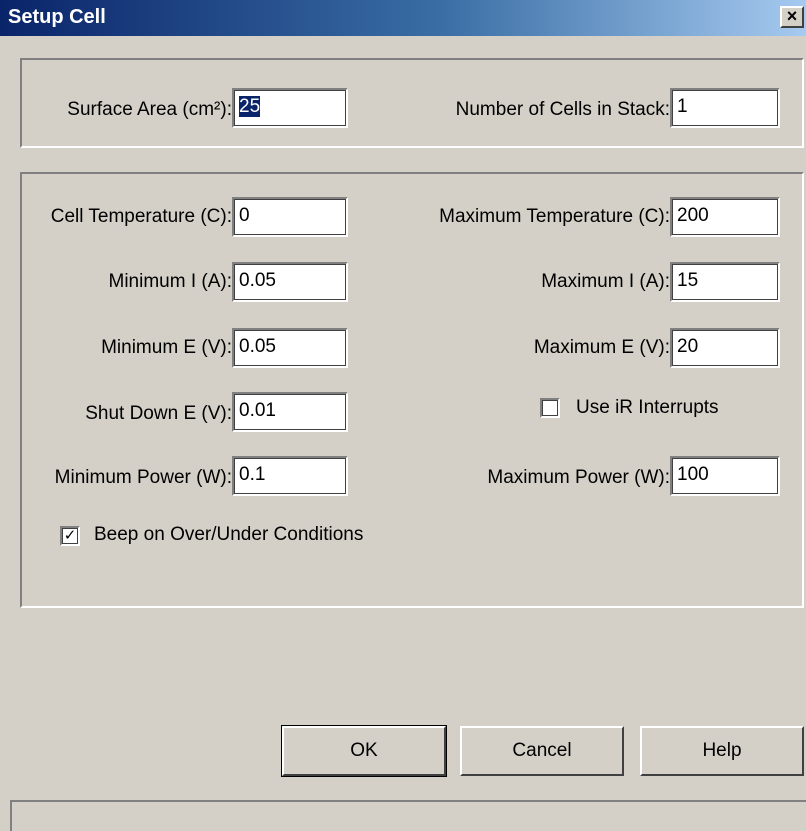 This screenshot has height=831, width=806. Describe the element at coordinates (408, 815) in the screenshot. I see `status-bar` at that location.